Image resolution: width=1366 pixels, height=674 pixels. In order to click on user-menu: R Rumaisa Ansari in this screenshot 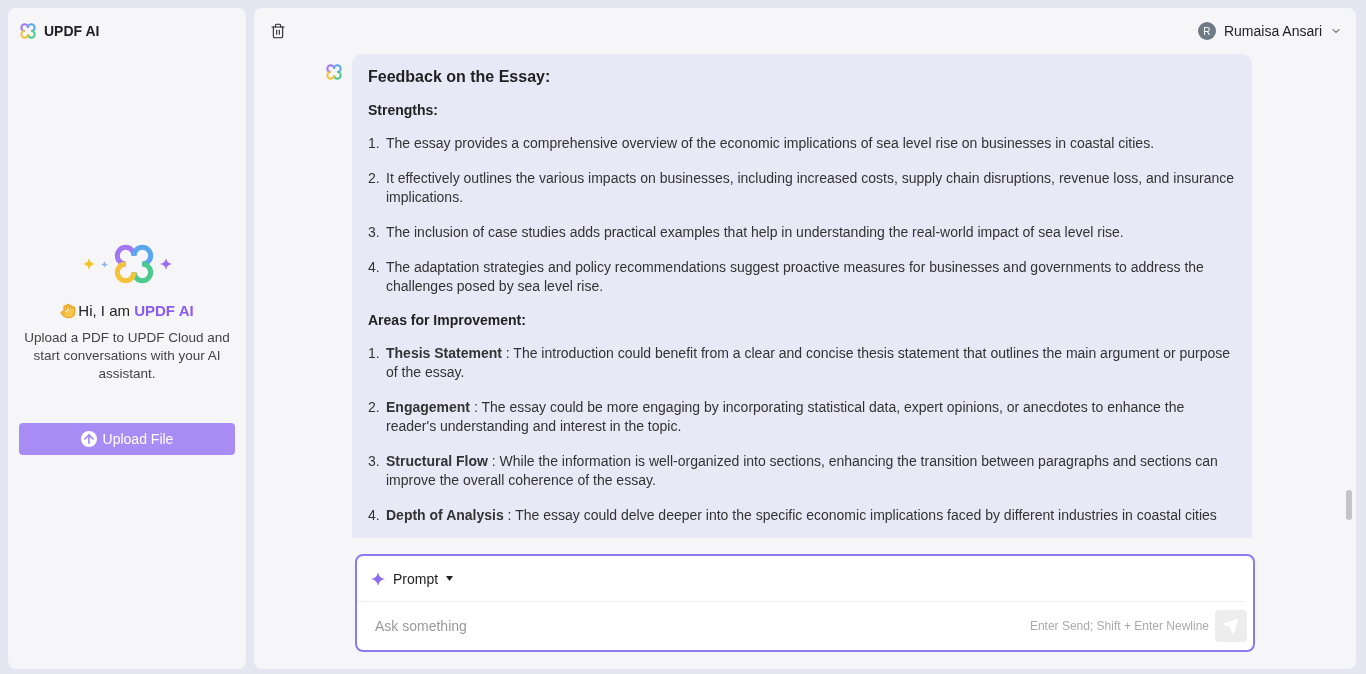, I will do `click(1269, 31)`.